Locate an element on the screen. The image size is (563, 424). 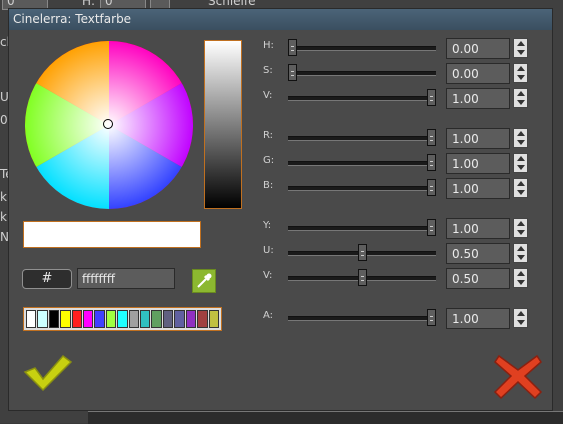
parent-field-a-value: 0 is located at coordinates (11, 4).